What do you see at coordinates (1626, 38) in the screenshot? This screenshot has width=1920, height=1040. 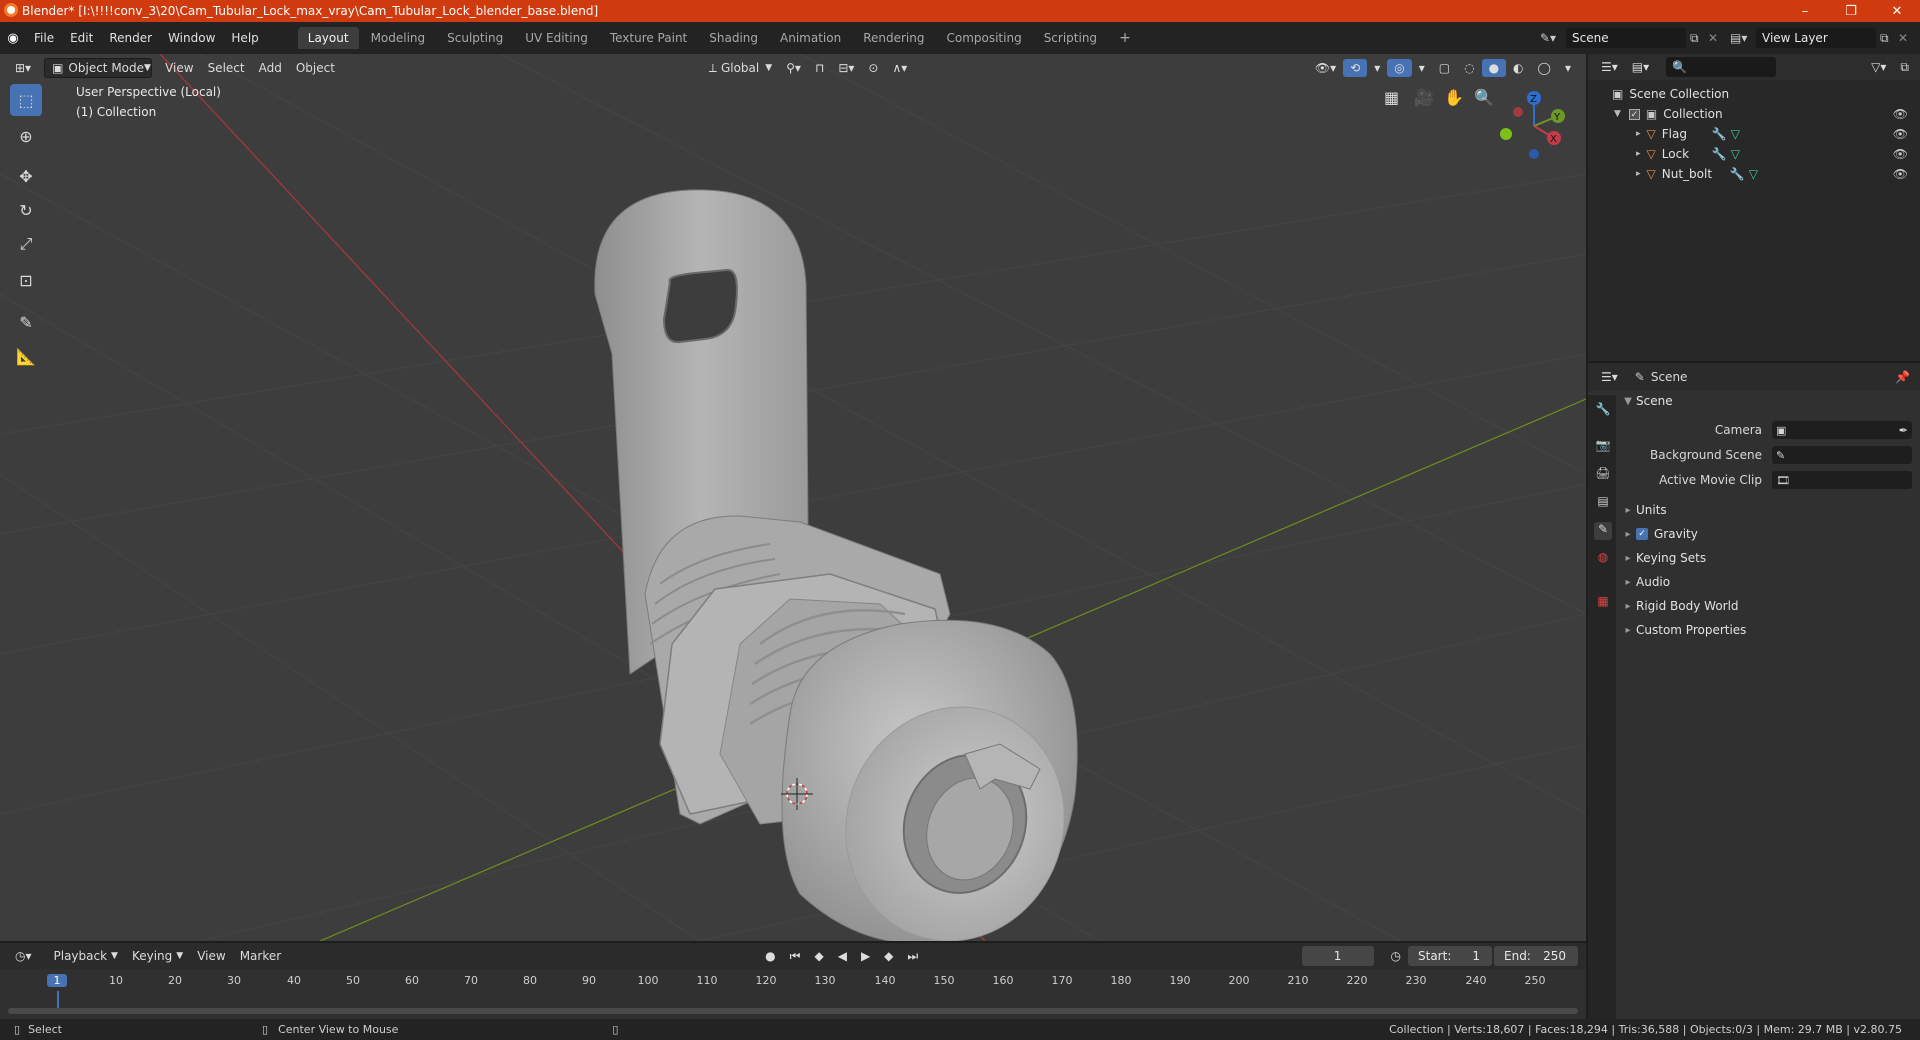 I see `scene-selector: Scene` at bounding box center [1626, 38].